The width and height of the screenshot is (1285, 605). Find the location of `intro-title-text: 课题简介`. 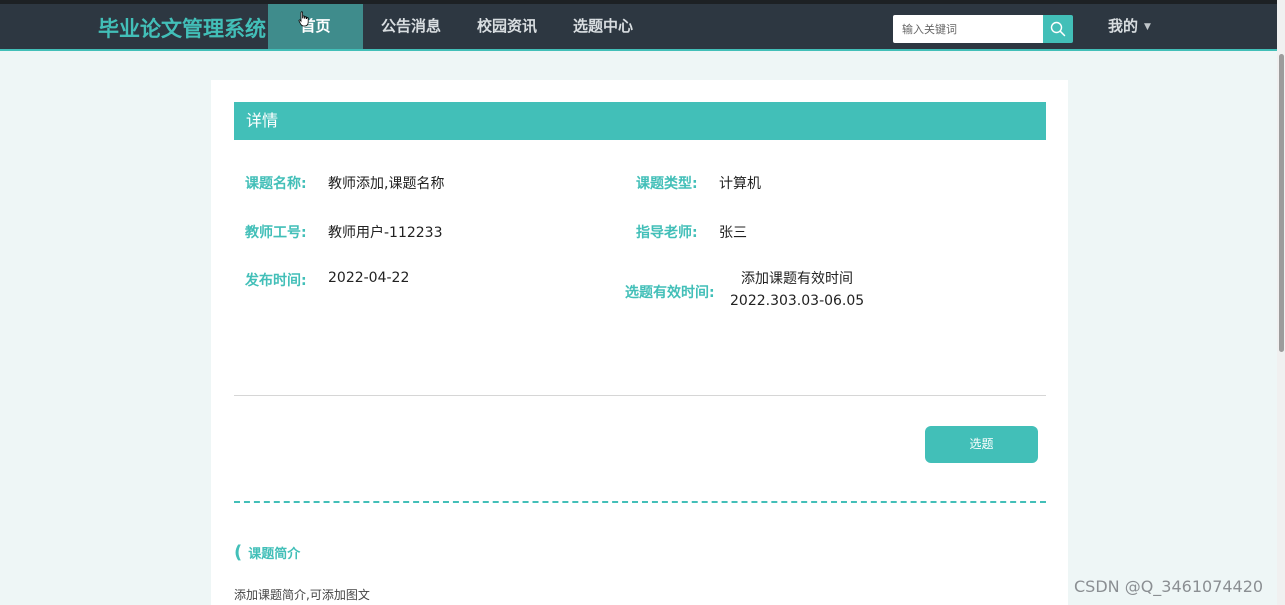

intro-title-text: 课题简介 is located at coordinates (274, 554).